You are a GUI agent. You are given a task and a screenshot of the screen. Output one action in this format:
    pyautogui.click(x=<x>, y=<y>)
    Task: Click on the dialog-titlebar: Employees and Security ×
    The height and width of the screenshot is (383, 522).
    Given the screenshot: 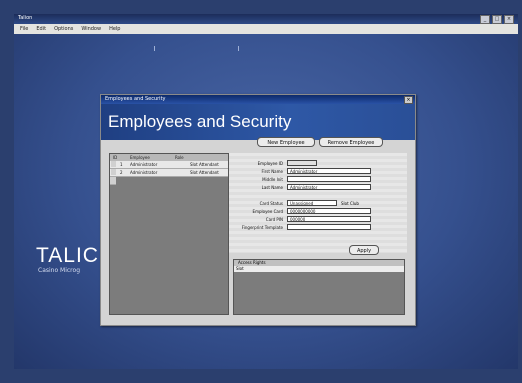 What is the action you would take?
    pyautogui.click(x=258, y=99)
    